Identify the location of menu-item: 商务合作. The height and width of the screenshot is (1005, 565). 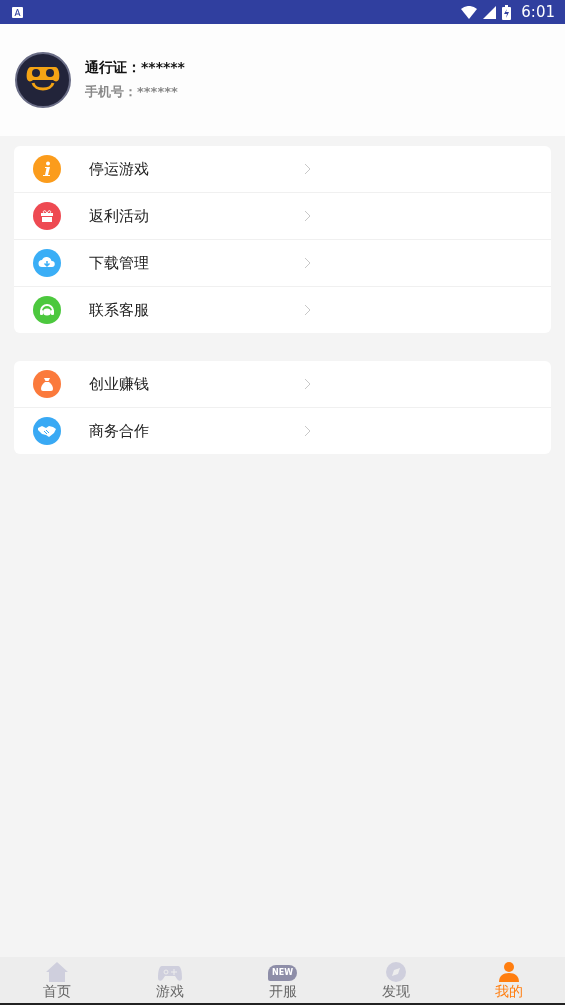
(282, 430).